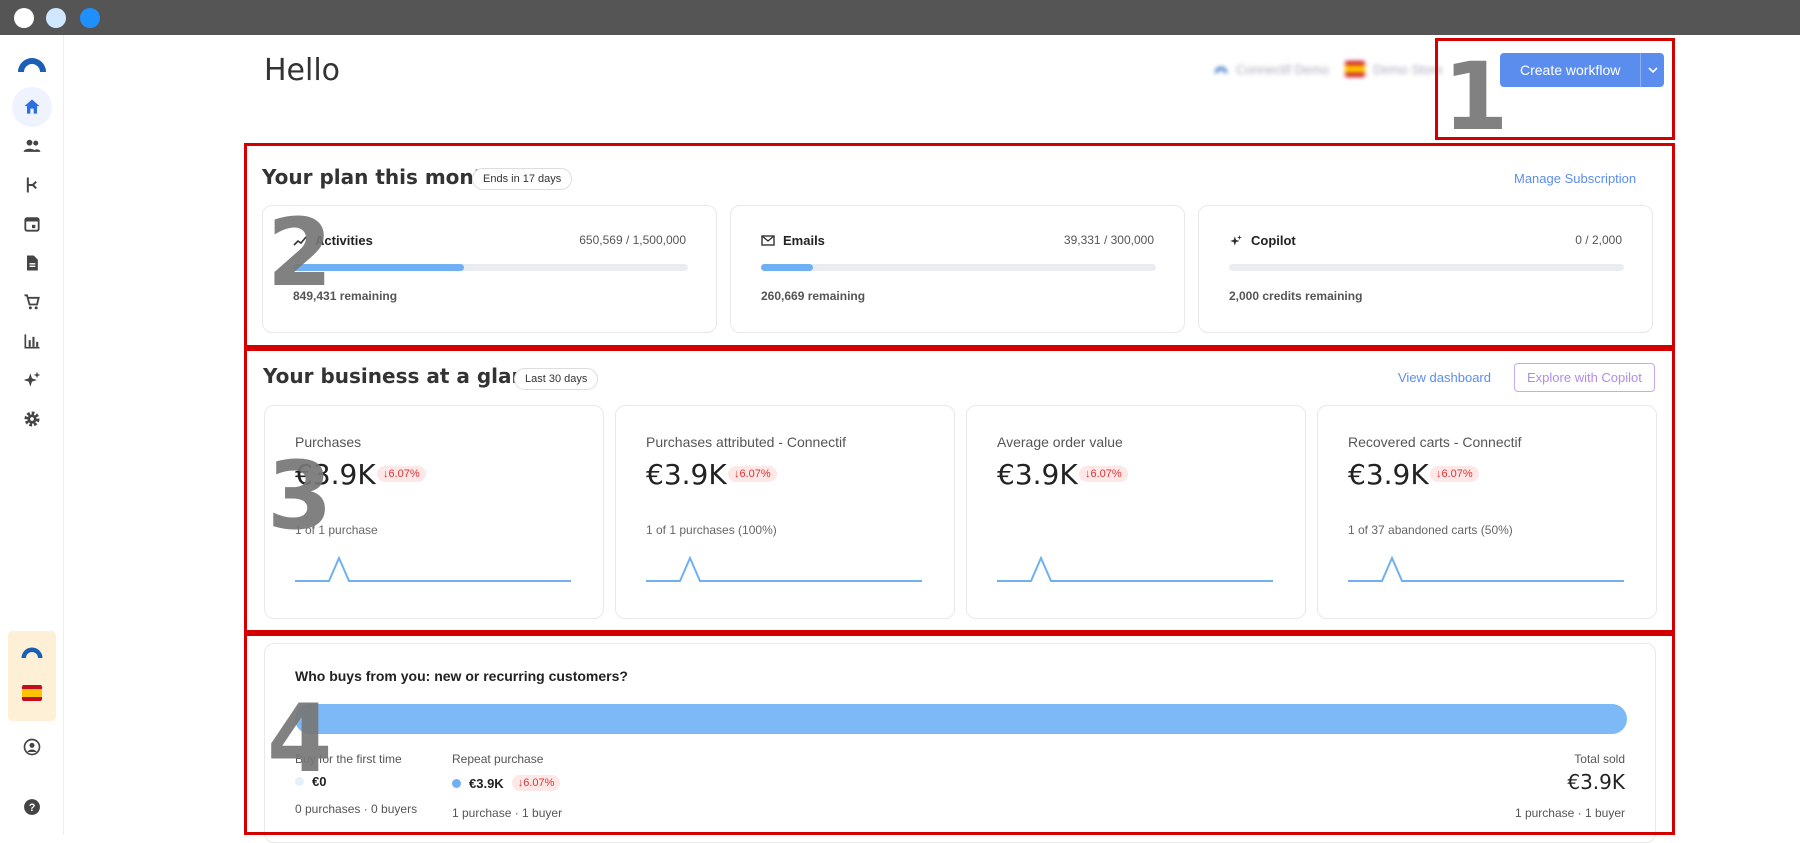 This screenshot has height=843, width=1800. I want to click on sidebar-item-analytics, so click(32, 341).